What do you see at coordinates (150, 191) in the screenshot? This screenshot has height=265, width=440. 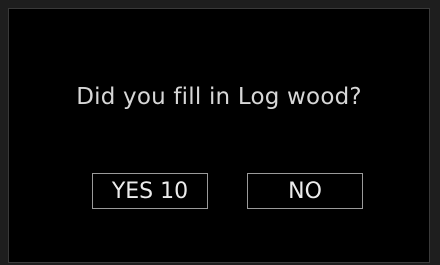 I see `yes-button: YES 10` at bounding box center [150, 191].